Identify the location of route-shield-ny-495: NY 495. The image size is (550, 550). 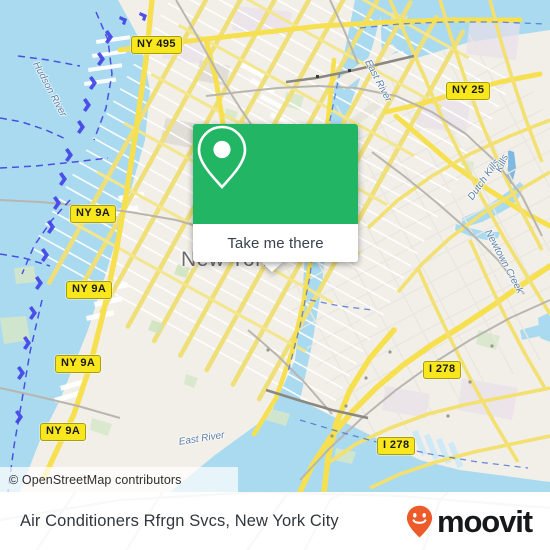
(156, 45).